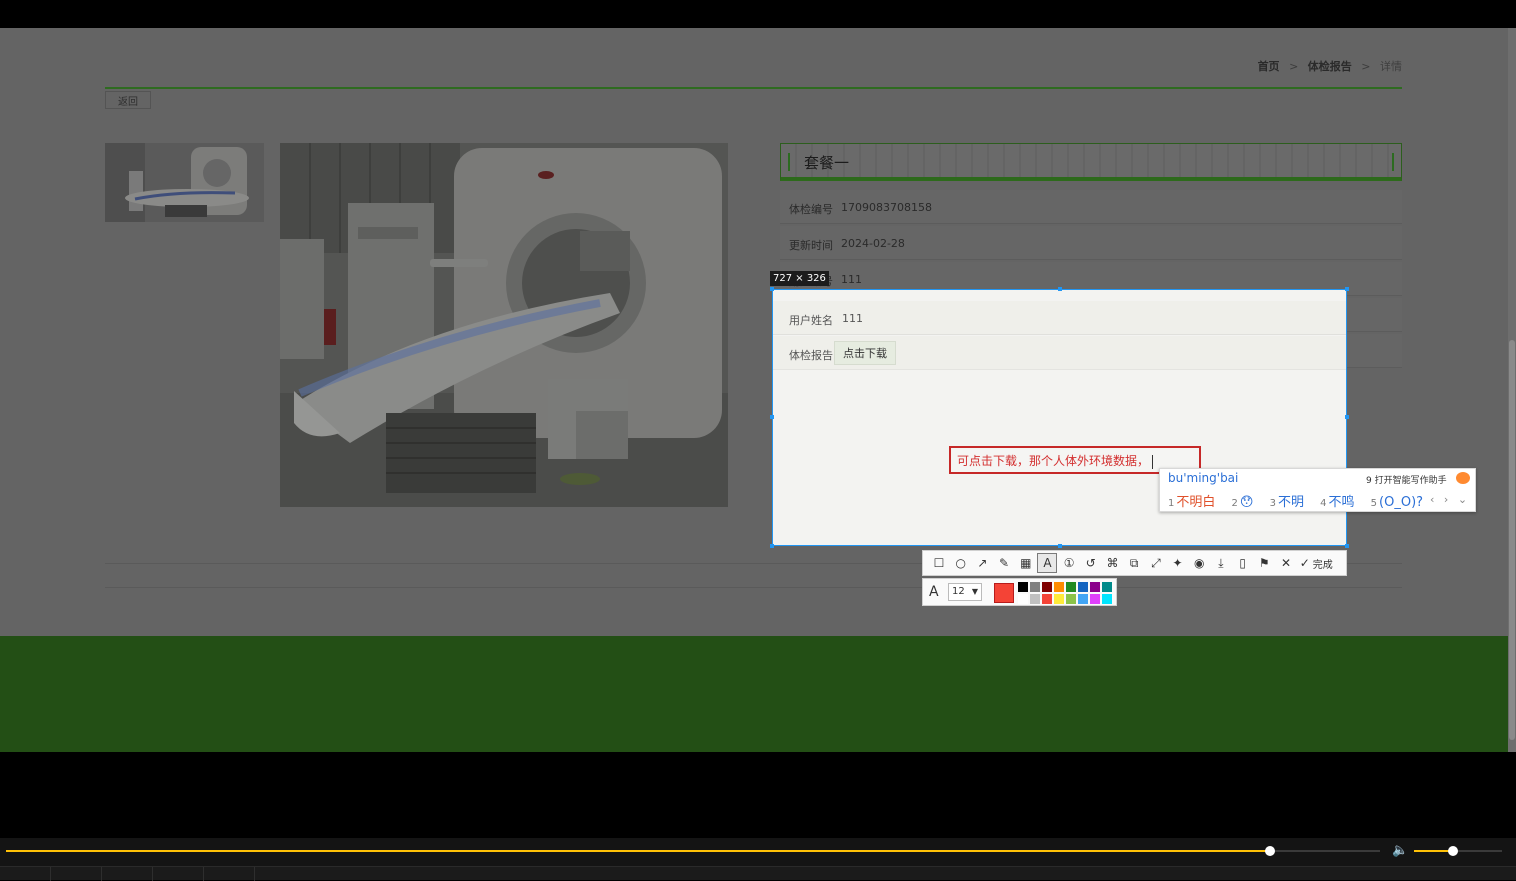  I want to click on ime-expand-icon: ⌄, so click(1462, 499).